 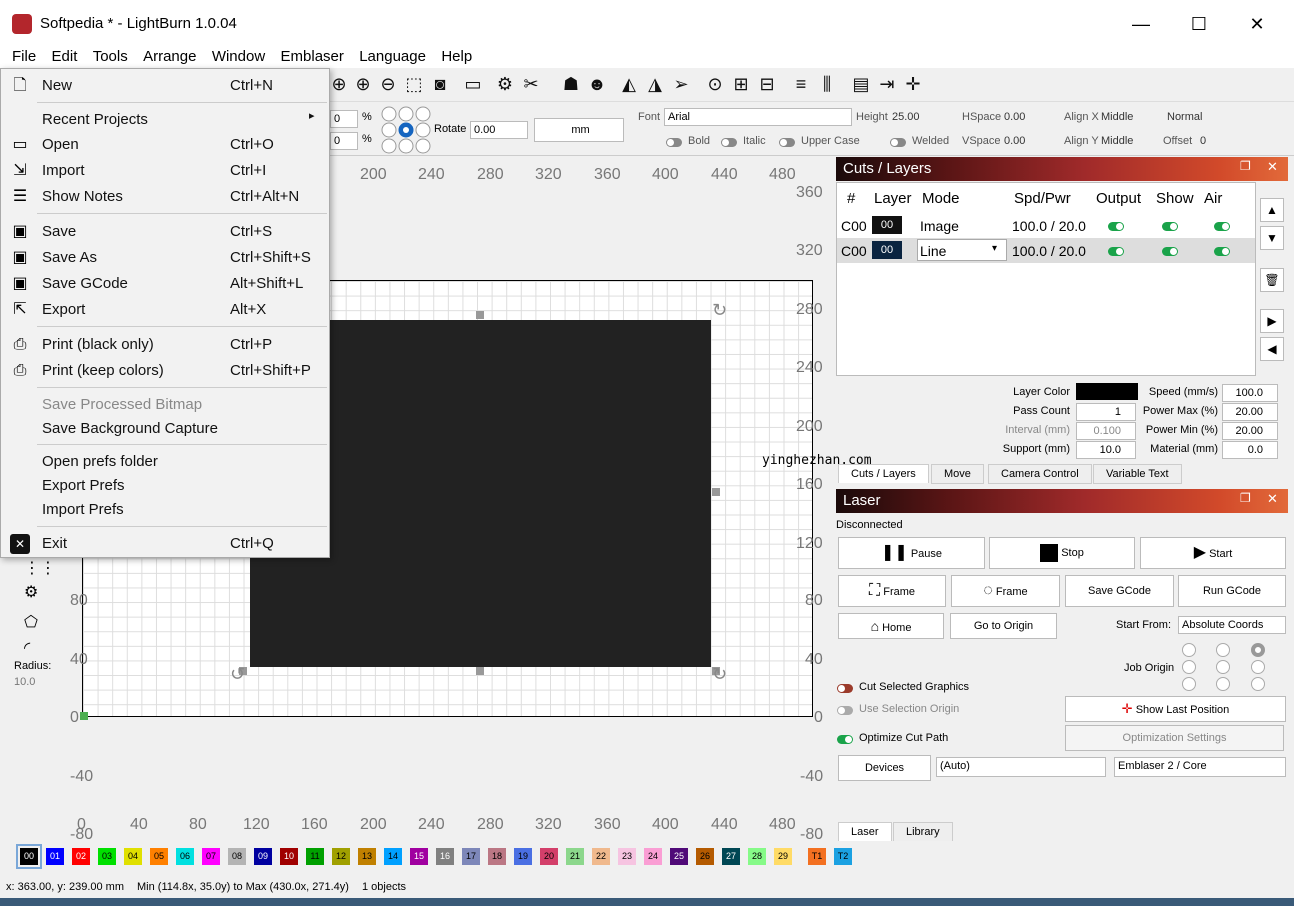 I want to click on maximize-button: ☐, so click(x=1199, y=24).